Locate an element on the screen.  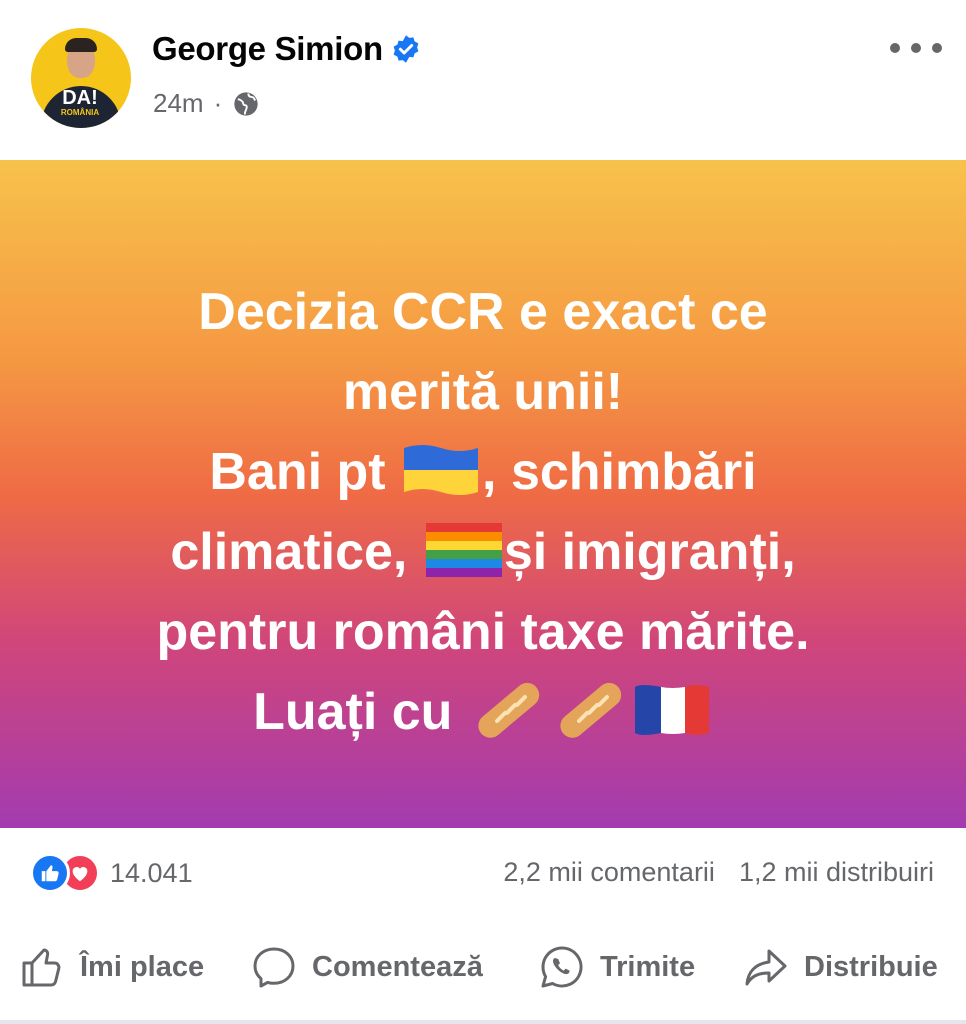
post-line: merită unii! is located at coordinates (483, 392).